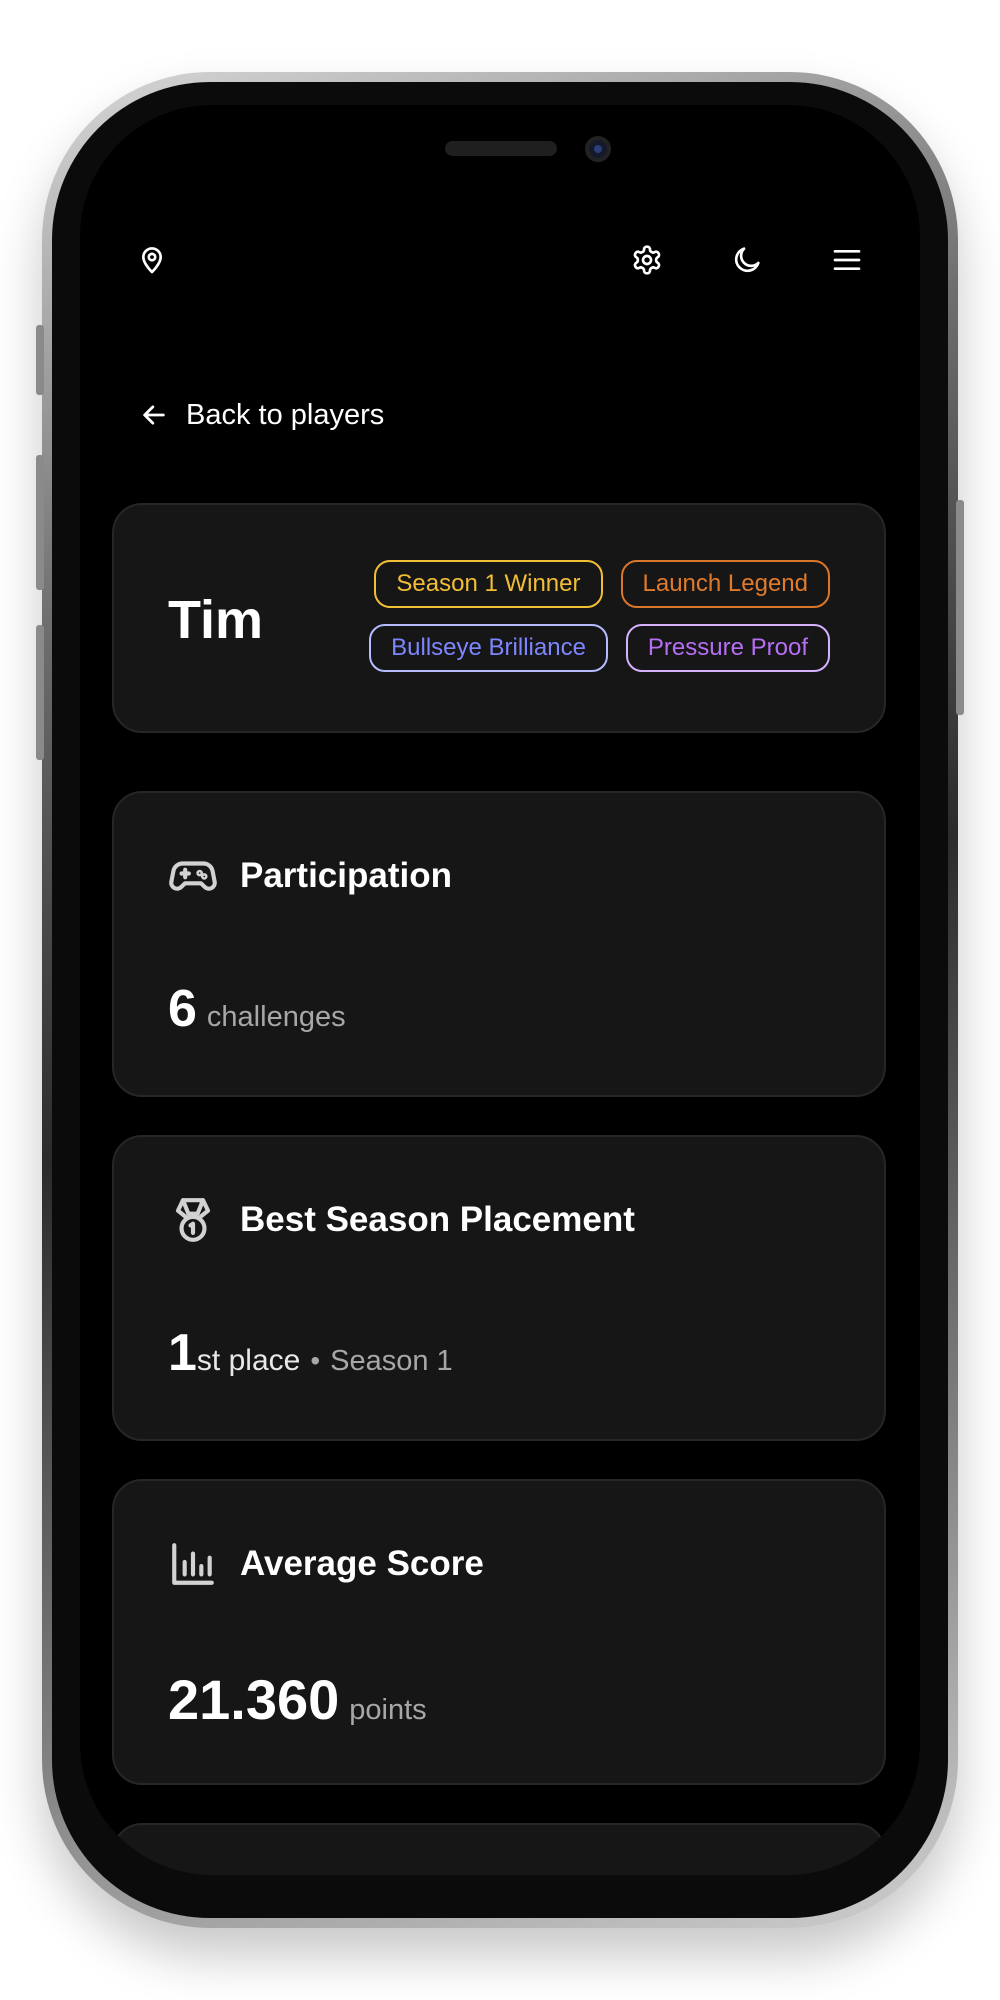 This screenshot has height=2000, width=1000. I want to click on badge-pressure-proof: Pressure Proof, so click(727, 648).